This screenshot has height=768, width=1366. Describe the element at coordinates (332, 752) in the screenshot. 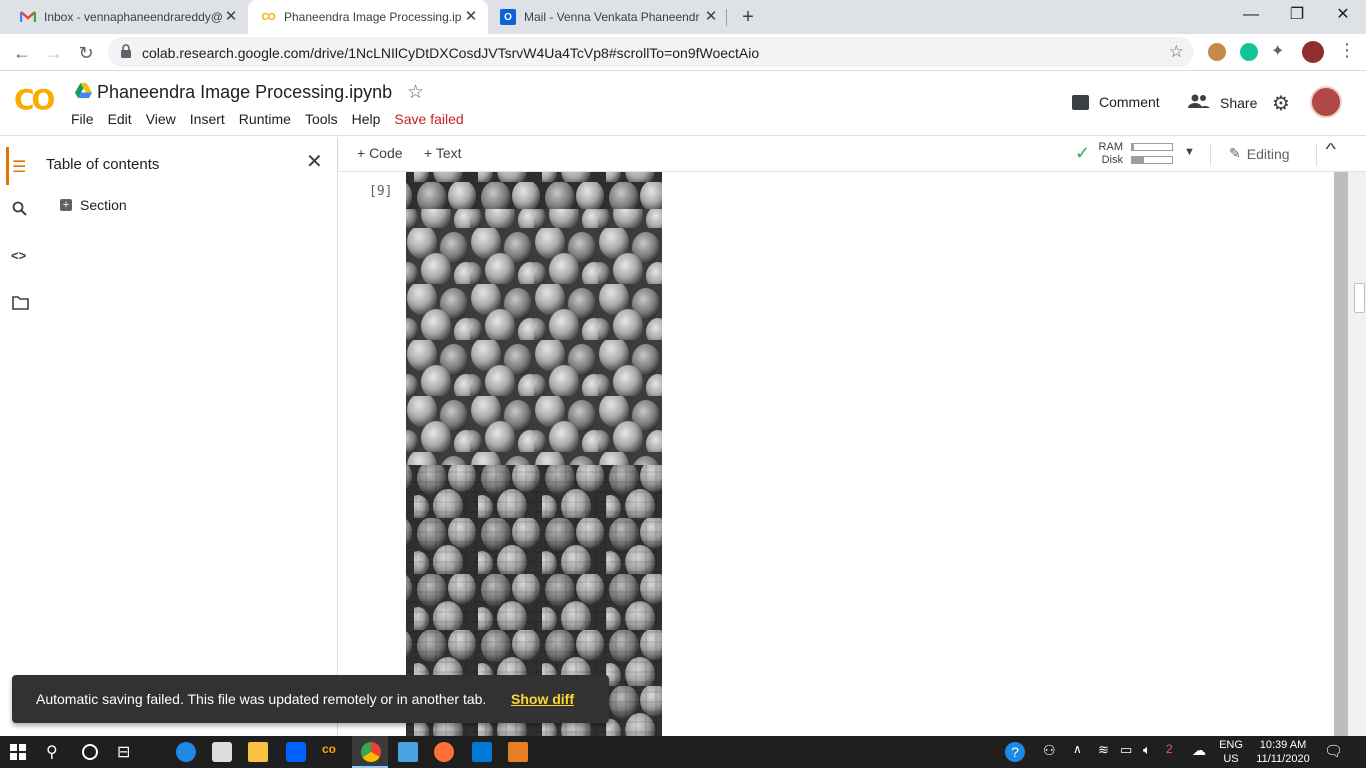

I see `colab-app-icon: co` at that location.